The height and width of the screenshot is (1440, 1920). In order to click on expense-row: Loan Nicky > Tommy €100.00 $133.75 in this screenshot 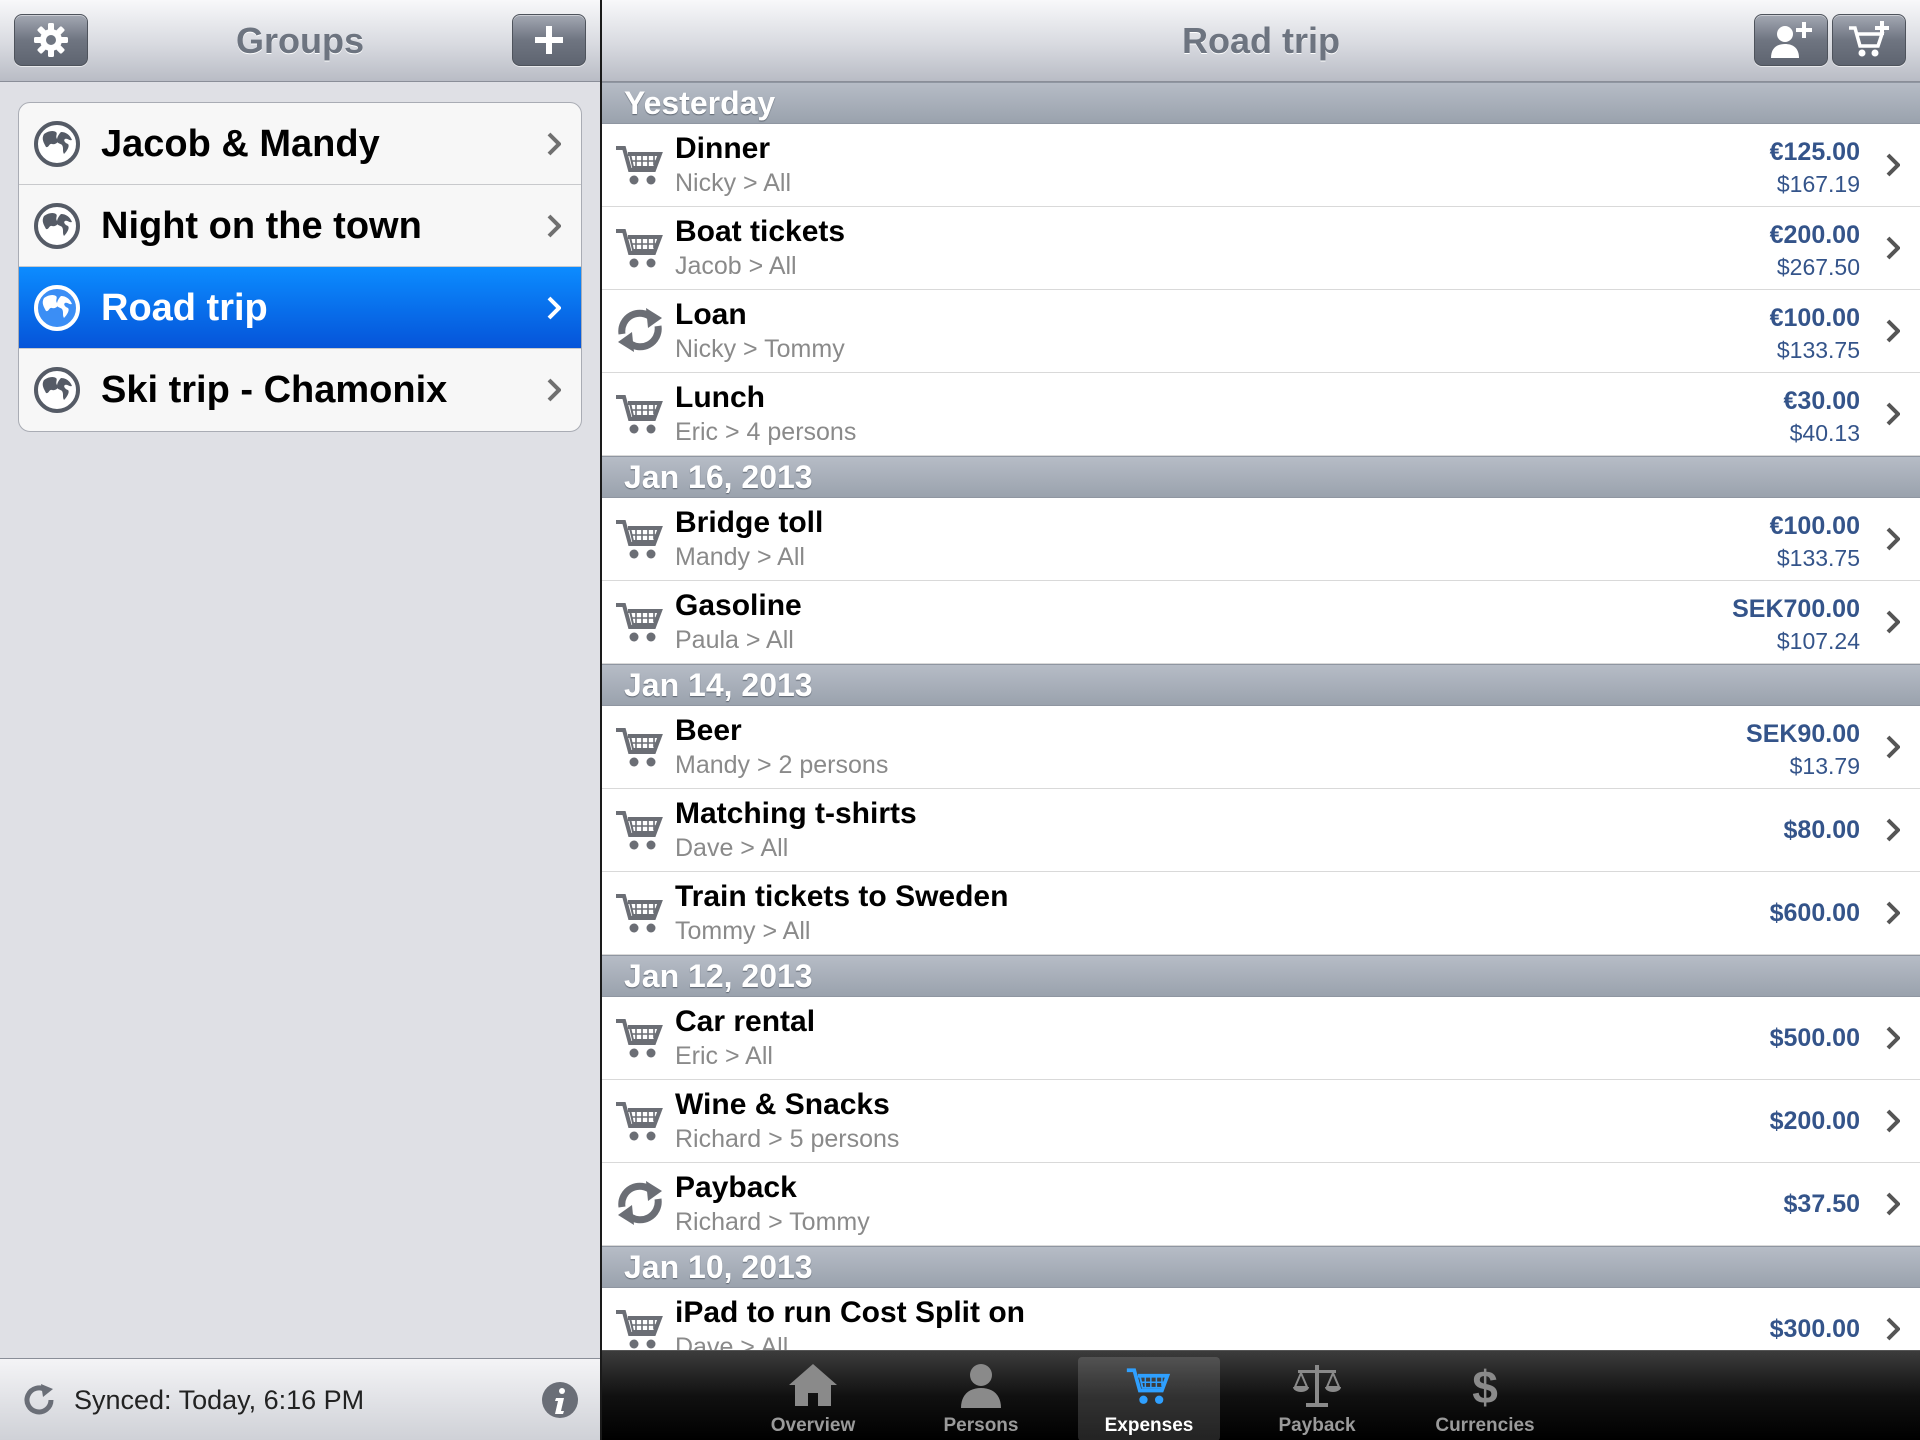, I will do `click(1261, 331)`.